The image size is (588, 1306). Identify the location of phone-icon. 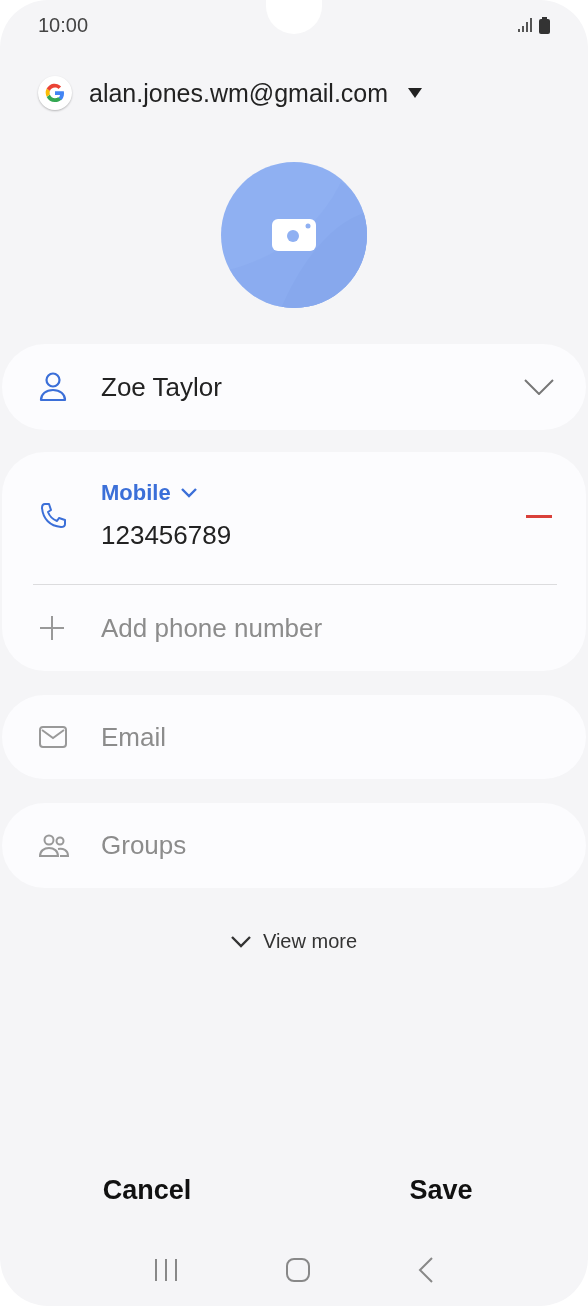
(53, 516).